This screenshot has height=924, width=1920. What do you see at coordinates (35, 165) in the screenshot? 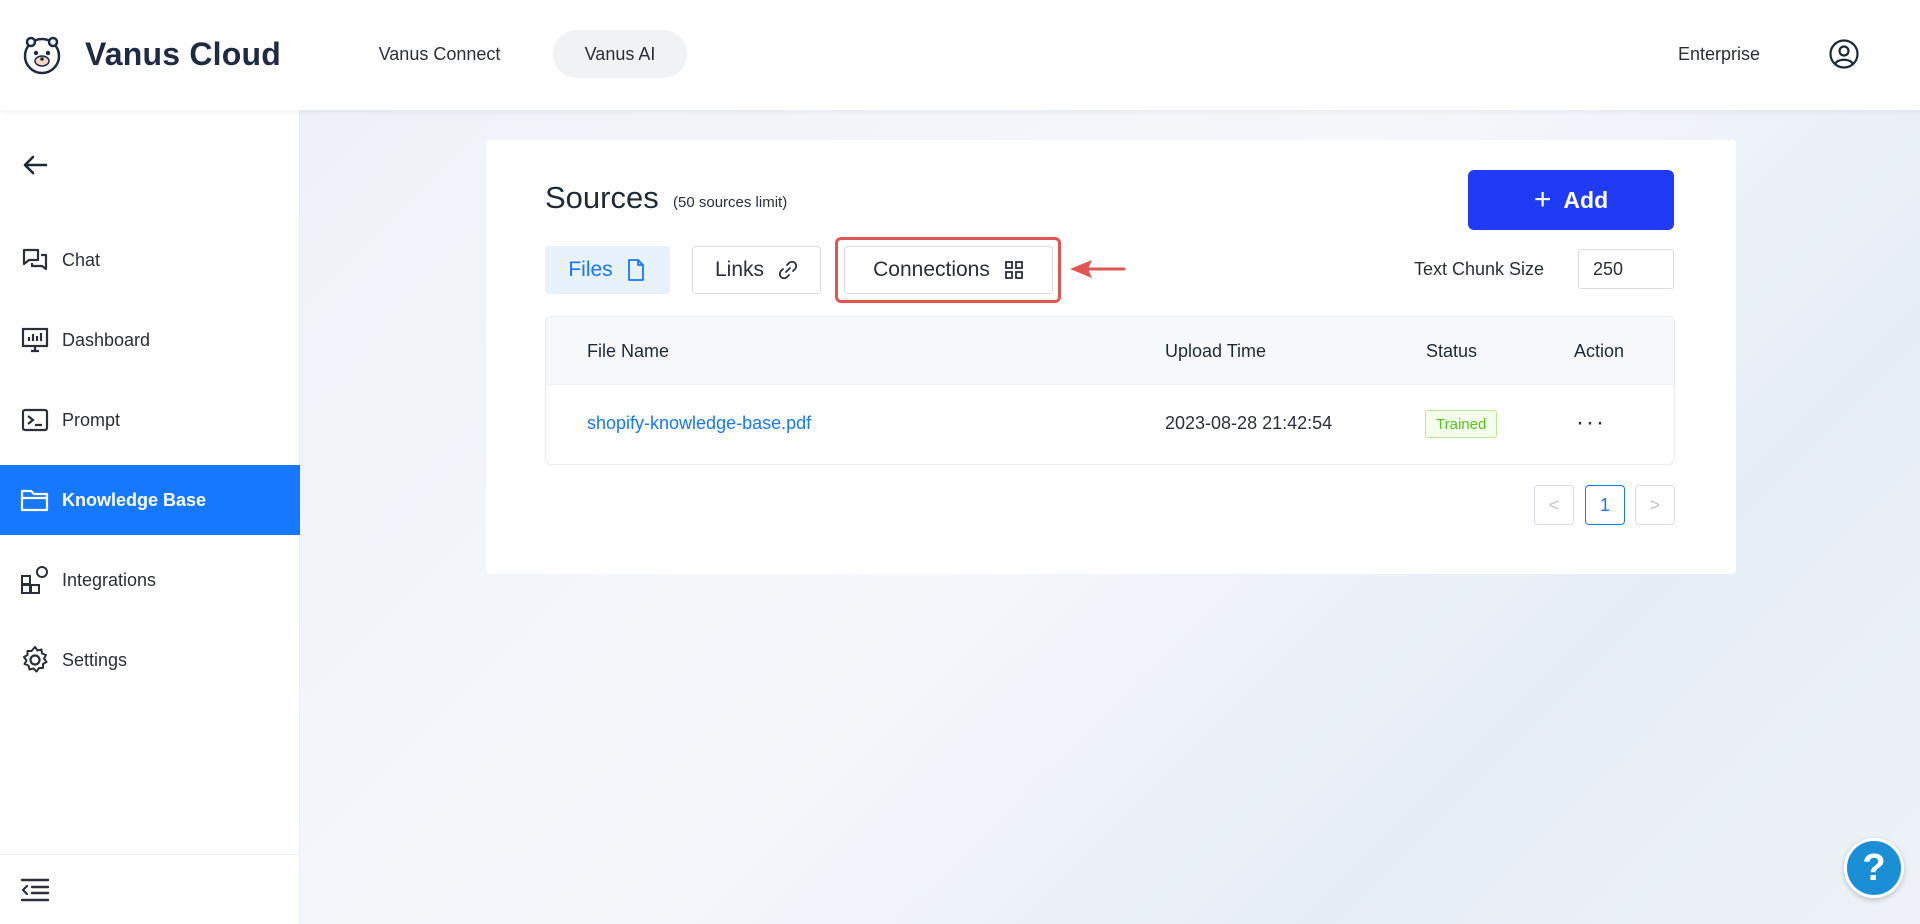
I see `back-arrow-icon` at bounding box center [35, 165].